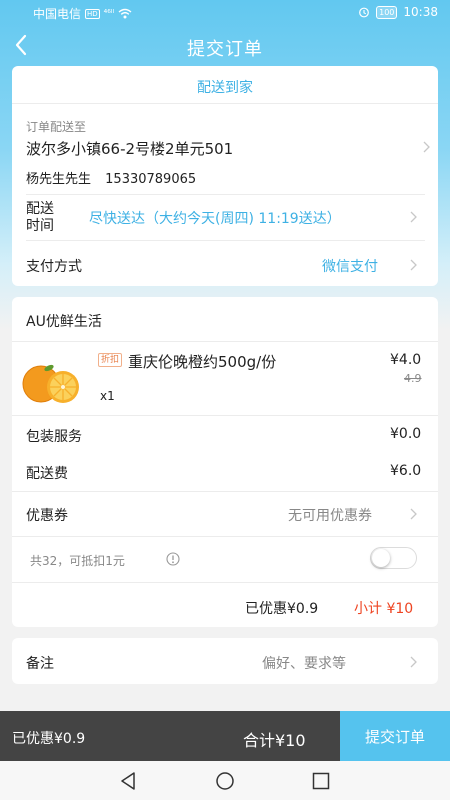 Image resolution: width=450 pixels, height=800 pixels. What do you see at coordinates (173, 559) in the screenshot?
I see `info-icon` at bounding box center [173, 559].